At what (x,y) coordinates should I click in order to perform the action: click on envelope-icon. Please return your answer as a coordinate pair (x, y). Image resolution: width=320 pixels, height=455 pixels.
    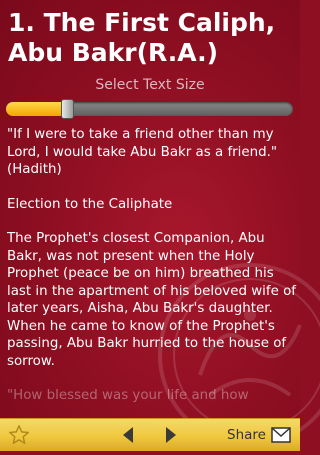
    Looking at the image, I should click on (281, 435).